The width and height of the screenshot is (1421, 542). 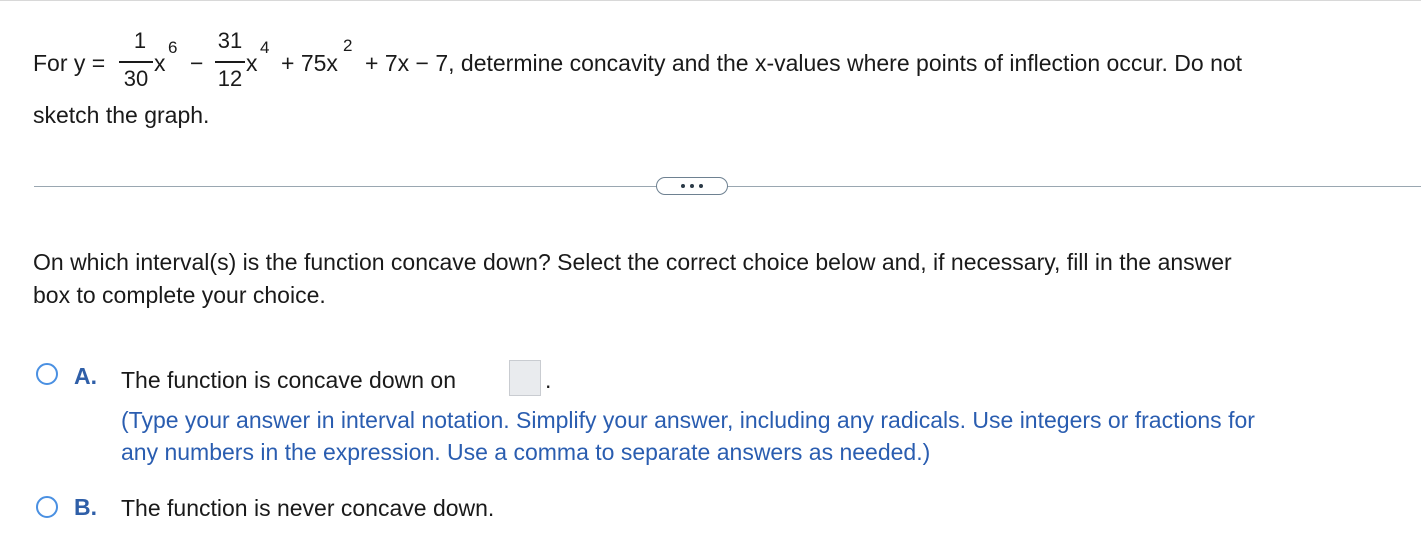 I want to click on choice-b-letter: B., so click(x=85, y=507).